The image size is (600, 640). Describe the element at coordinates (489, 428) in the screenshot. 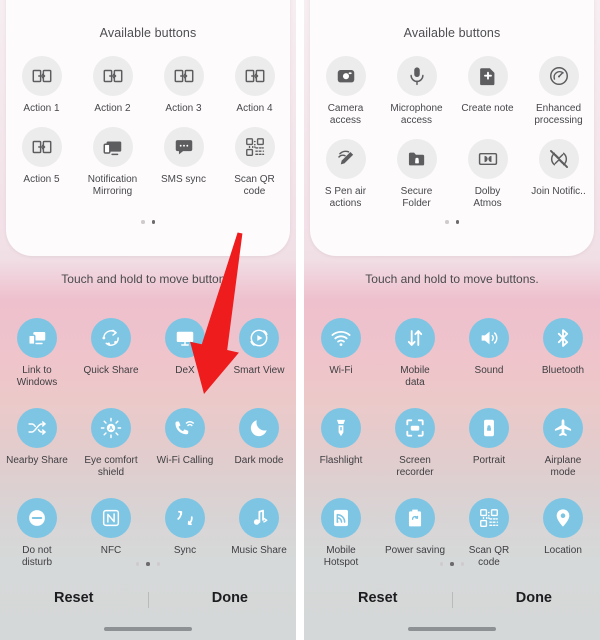

I see `portrait-lock-icon` at that location.